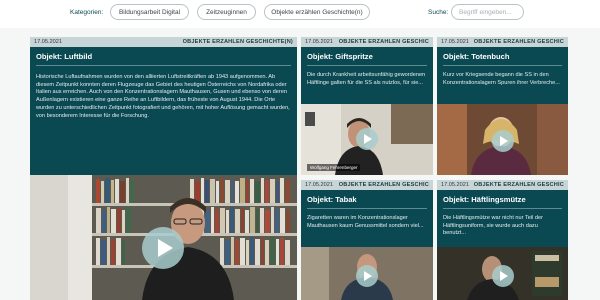 The width and height of the screenshot is (600, 300). What do you see at coordinates (317, 12) in the screenshot?
I see `filter-objekte-button: Objekte erzählen Geschichte(n)` at bounding box center [317, 12].